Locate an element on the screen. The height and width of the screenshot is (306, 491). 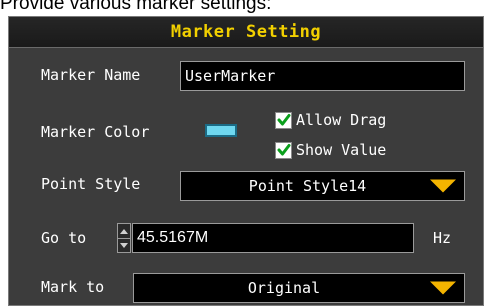
go-to-unit: Hz is located at coordinates (442, 238).